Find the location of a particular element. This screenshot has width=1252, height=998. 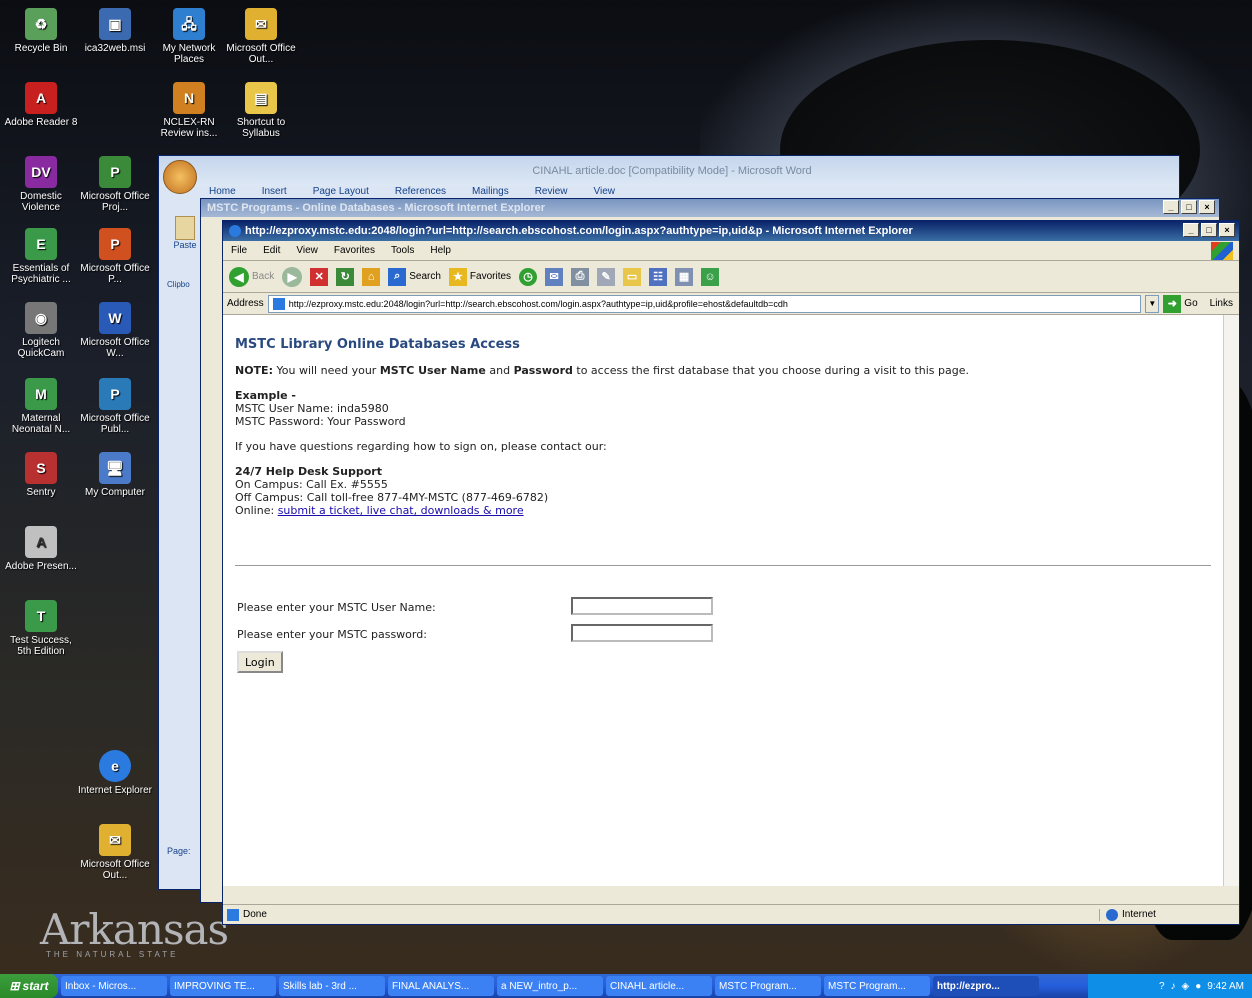

back-arrow-icon: ◀ is located at coordinates (239, 276).